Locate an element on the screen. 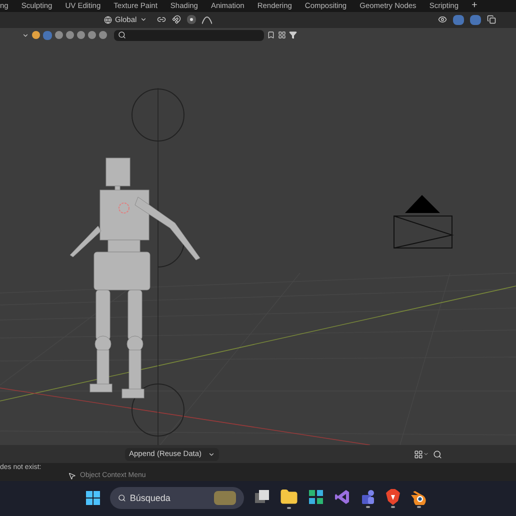 The height and width of the screenshot is (516, 516). lion-shield-icon is located at coordinates (393, 496).